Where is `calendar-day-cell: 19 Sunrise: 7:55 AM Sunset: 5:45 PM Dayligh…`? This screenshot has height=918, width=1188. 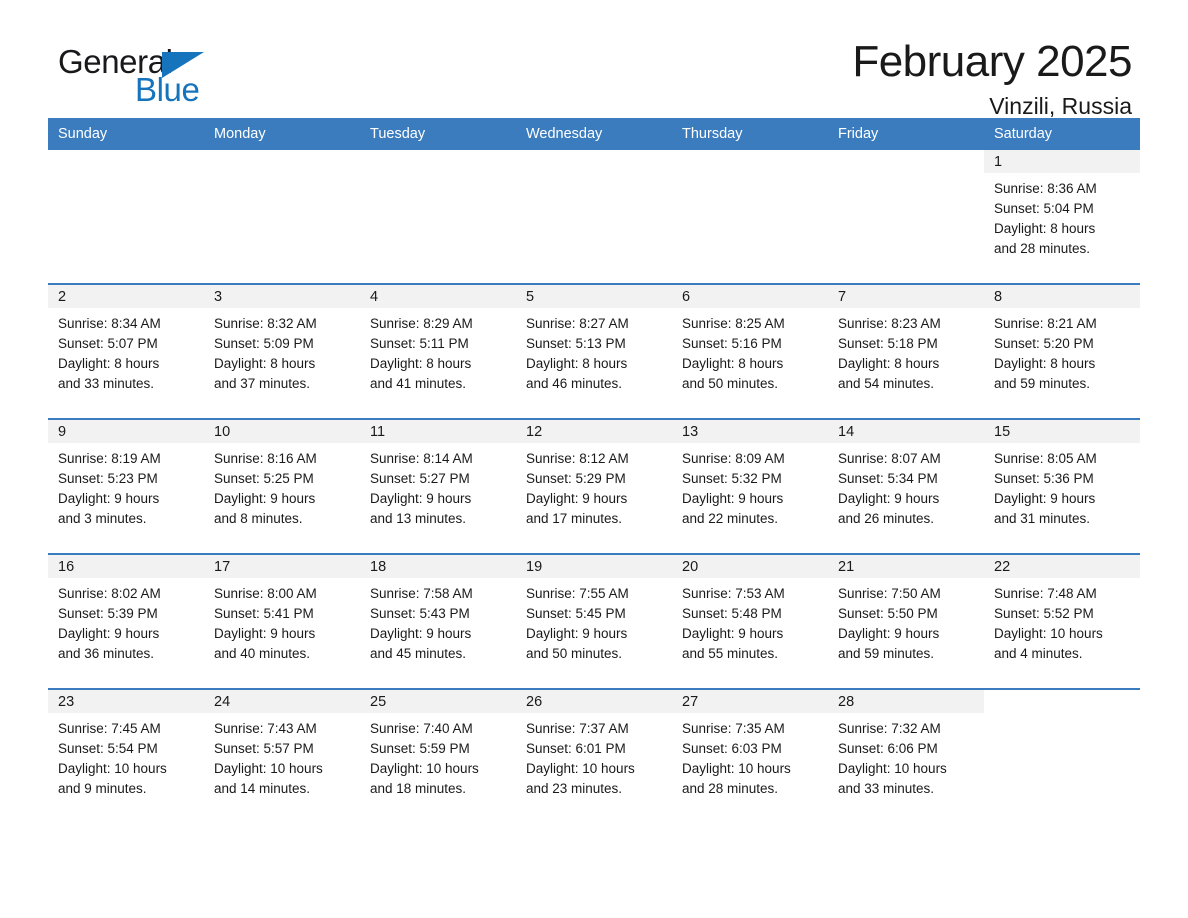 calendar-day-cell: 19 Sunrise: 7:55 AM Sunset: 5:45 PM Dayligh… is located at coordinates (594, 621).